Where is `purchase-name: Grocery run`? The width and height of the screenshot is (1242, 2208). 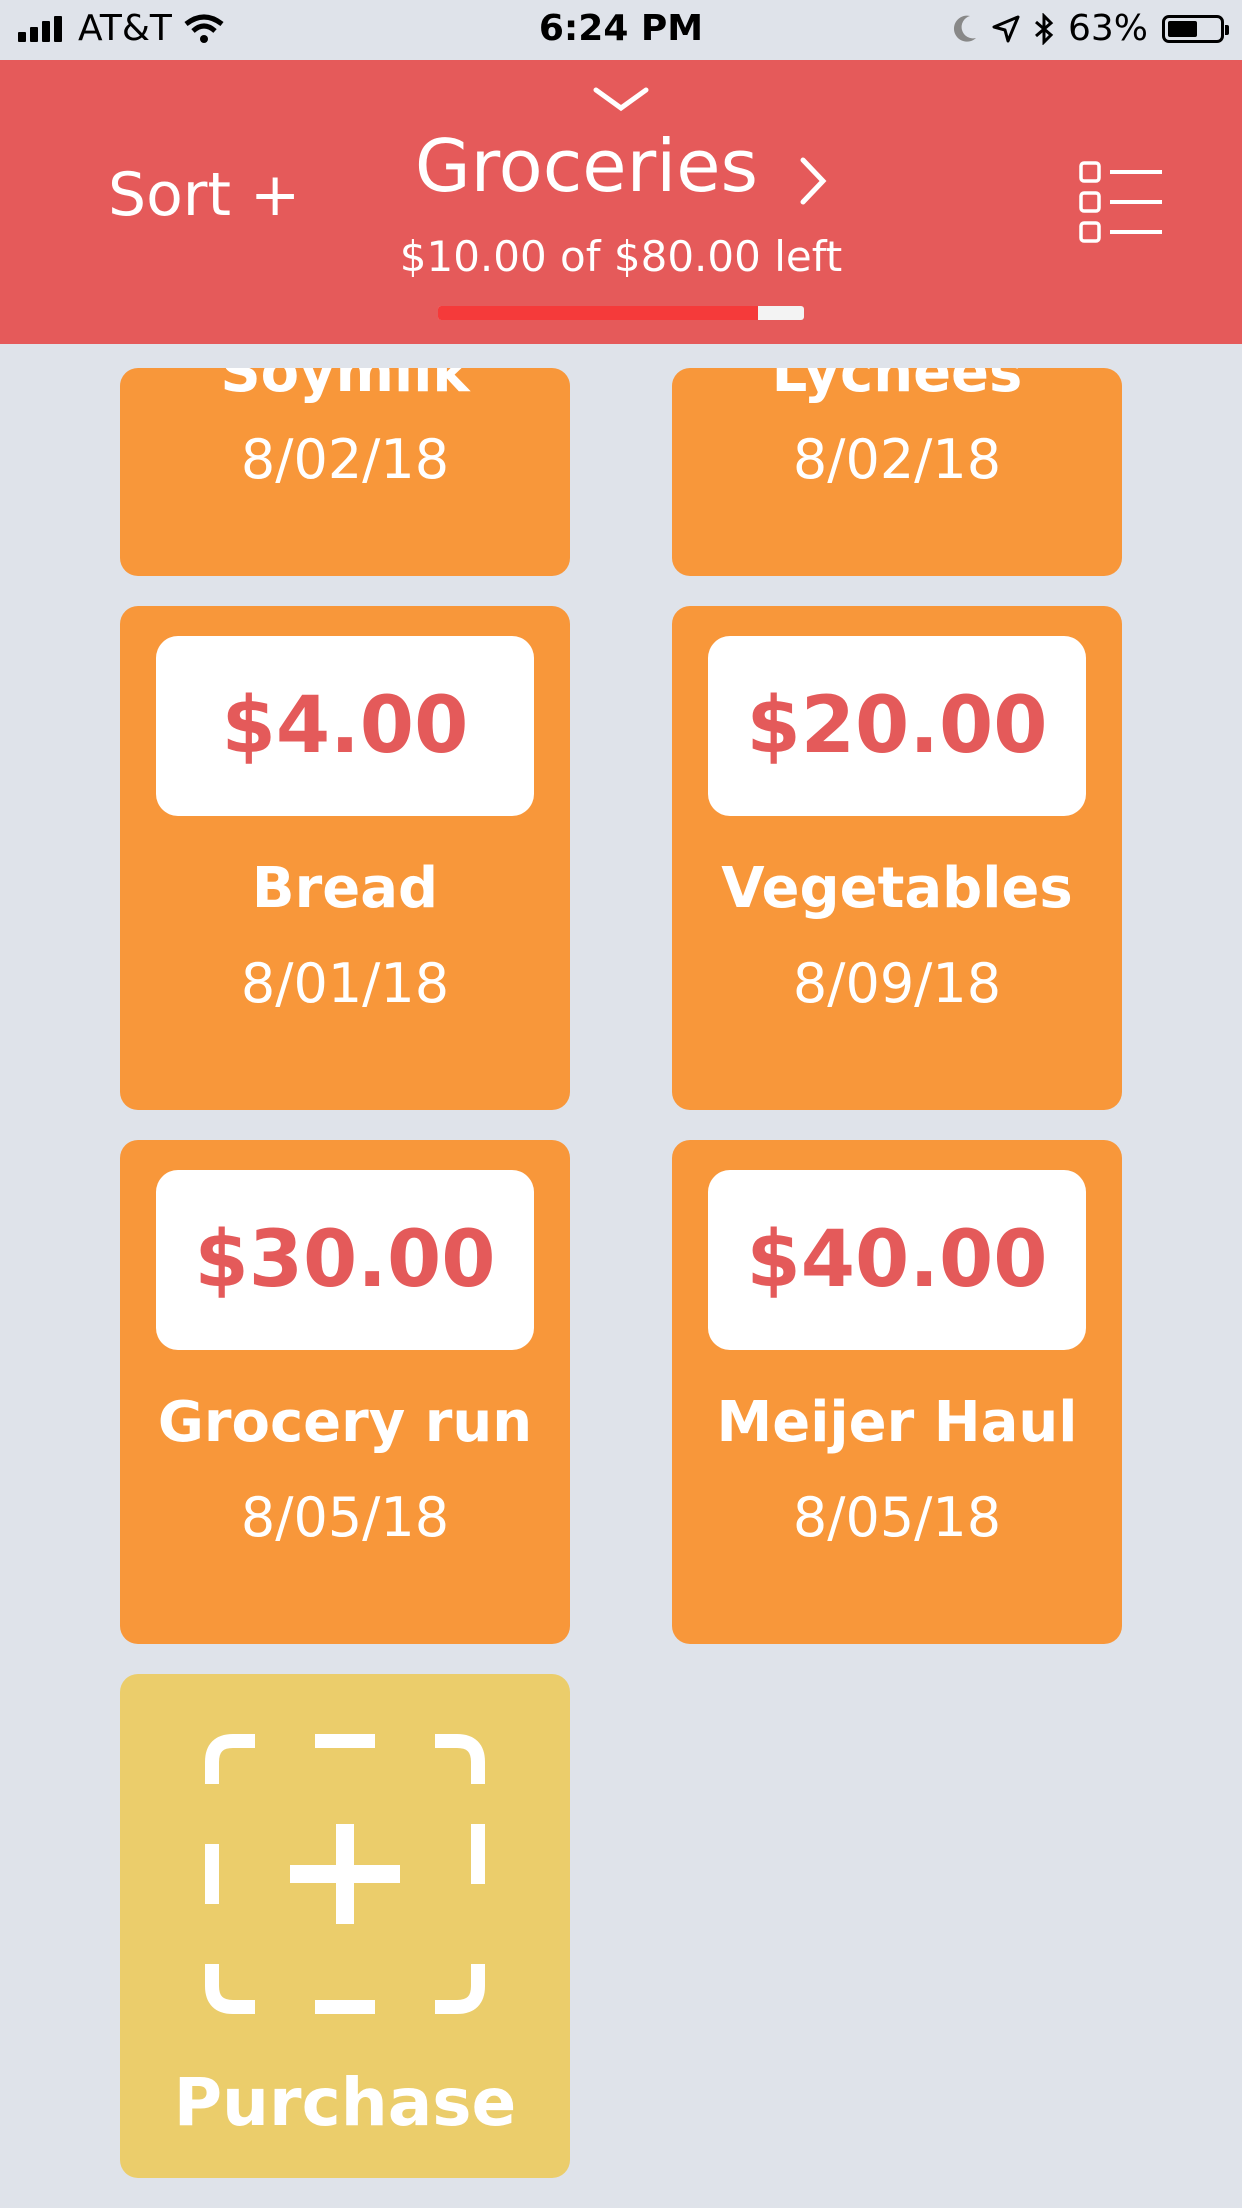
purchase-name: Grocery run is located at coordinates (345, 1422).